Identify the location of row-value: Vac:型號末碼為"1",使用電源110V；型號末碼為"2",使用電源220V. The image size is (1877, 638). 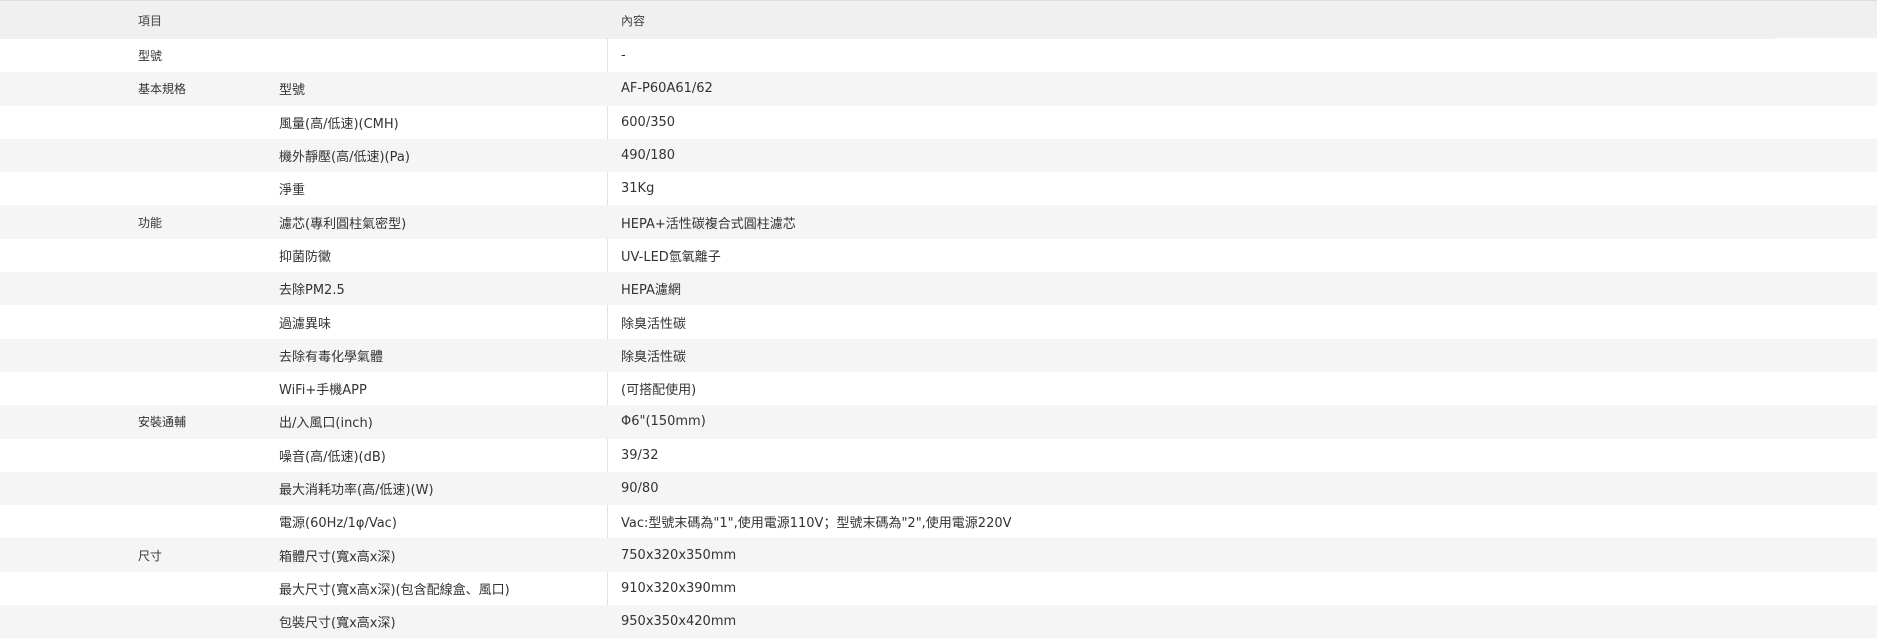
(816, 524).